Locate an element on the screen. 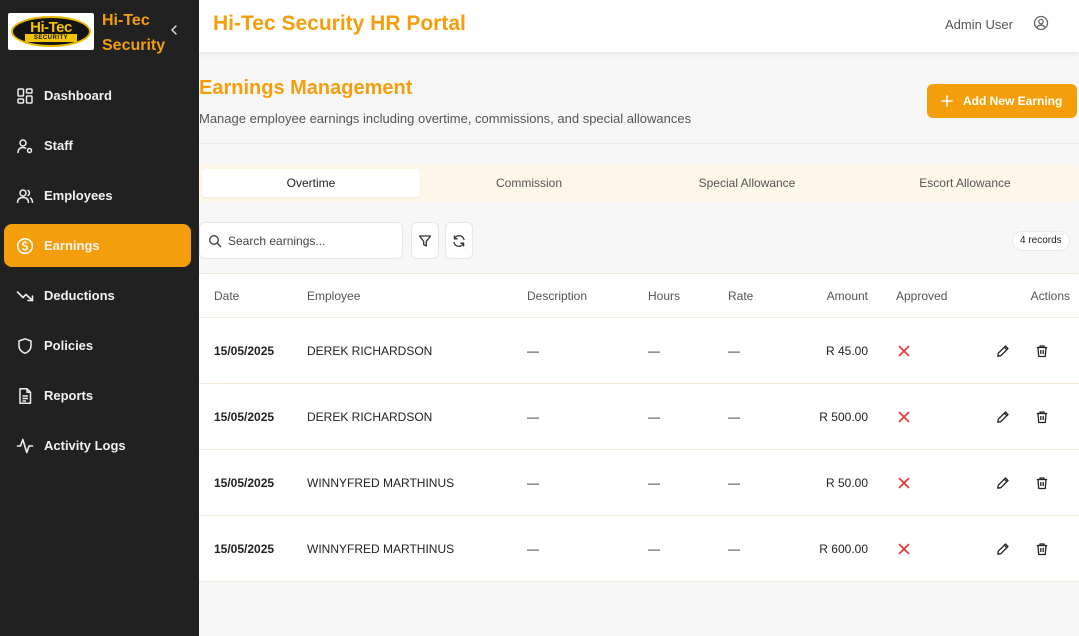  sidebar-item-earnings: Earnings is located at coordinates (97, 245).